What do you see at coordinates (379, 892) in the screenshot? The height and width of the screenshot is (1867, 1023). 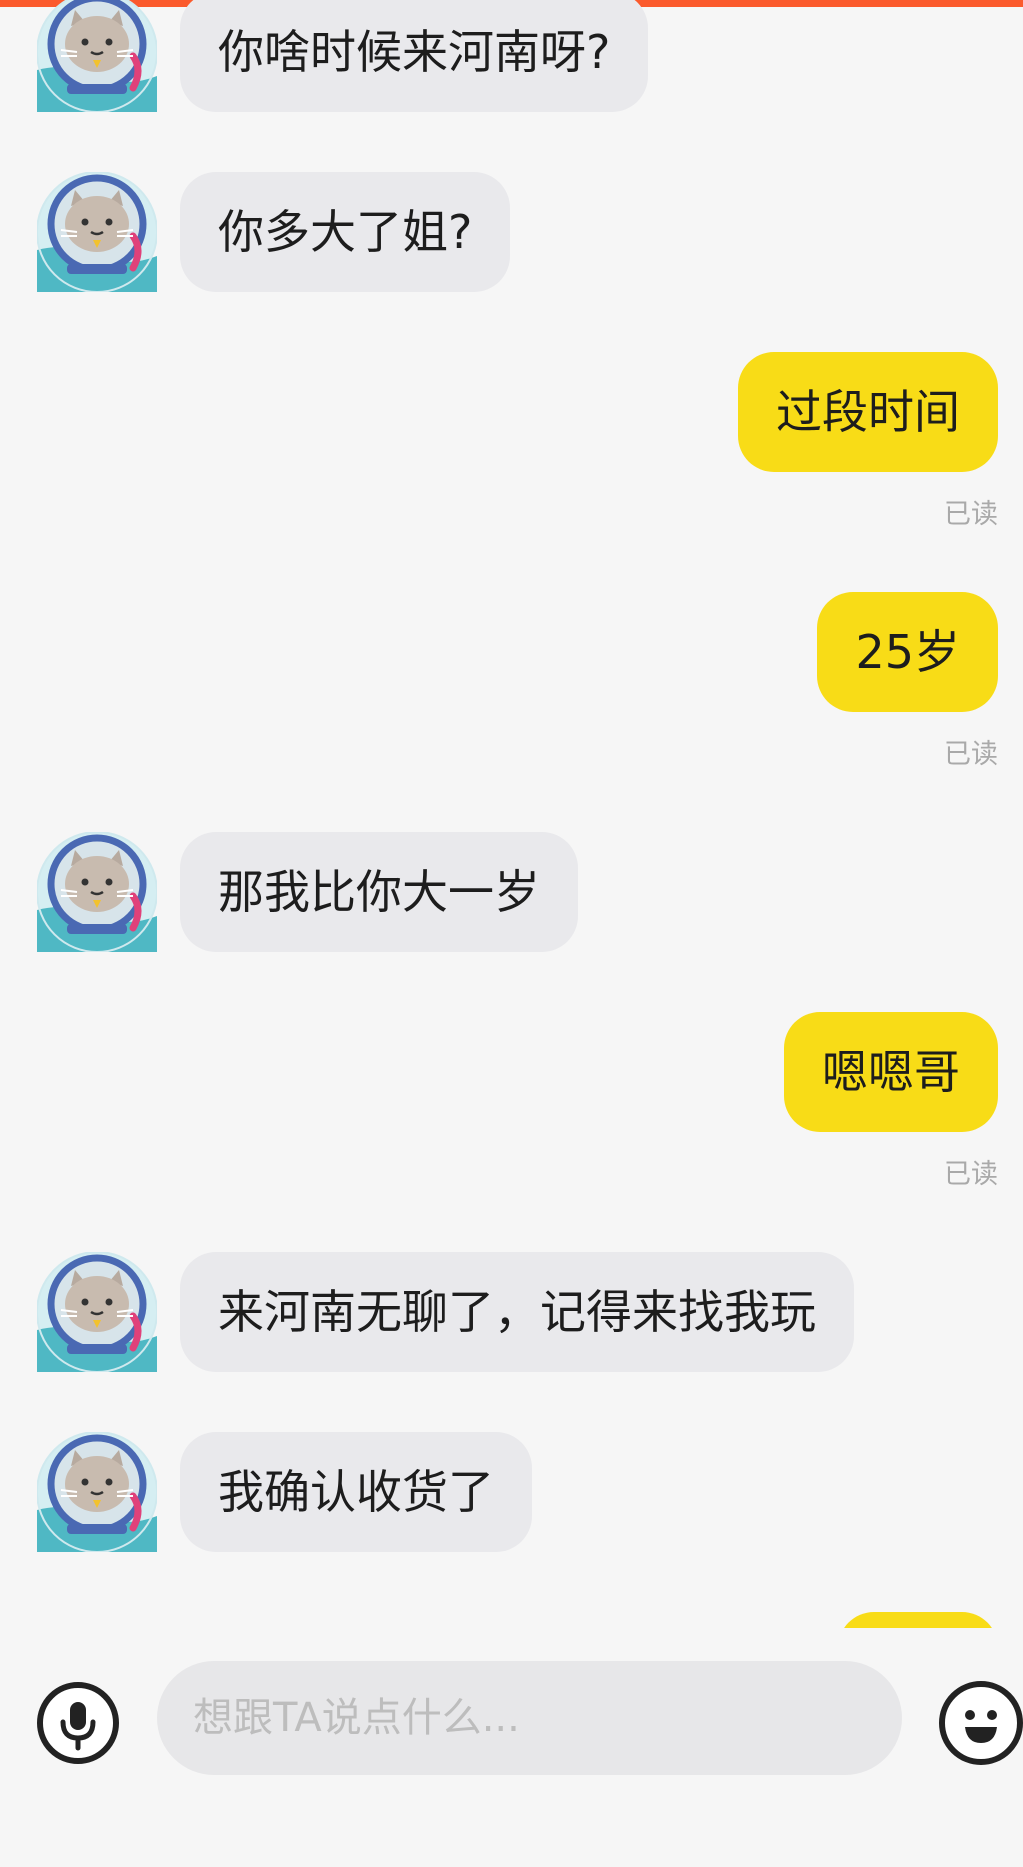 I see `received-message-bubble: 那我比你大一岁` at bounding box center [379, 892].